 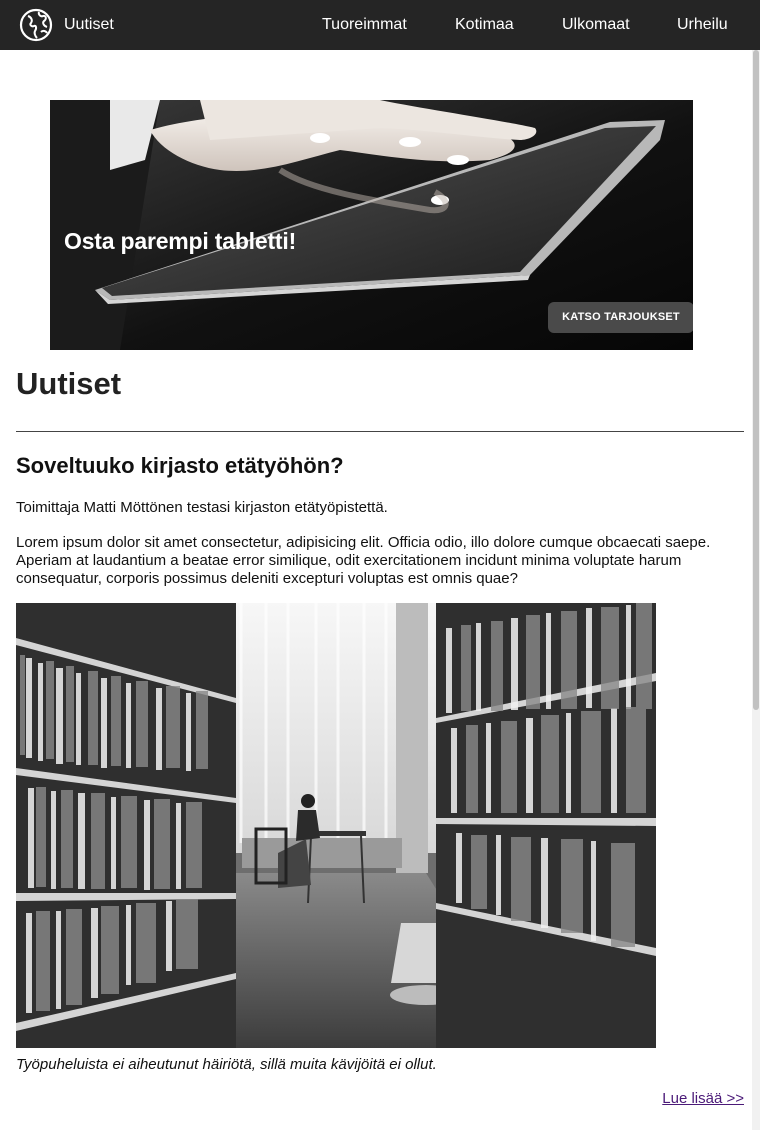 I want to click on scrollbar, so click(x=756, y=590).